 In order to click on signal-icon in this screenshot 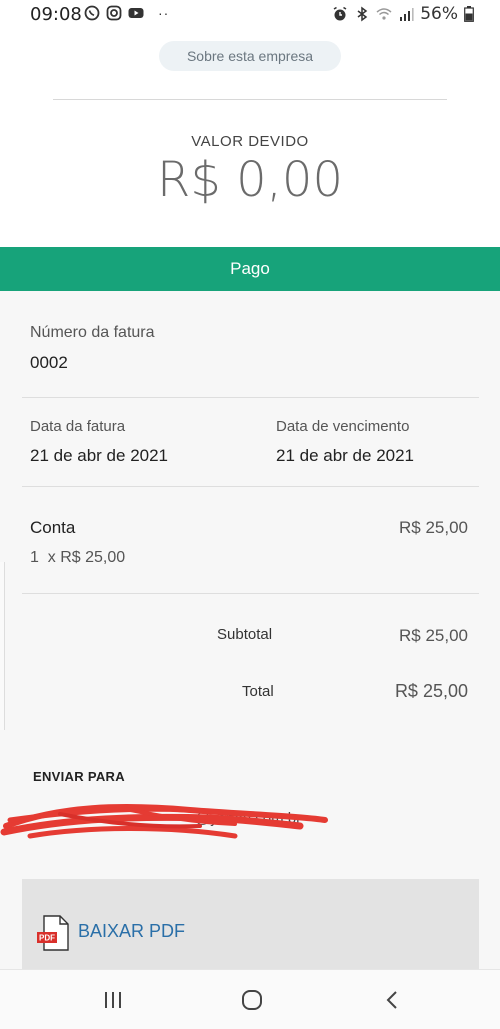, I will do `click(407, 14)`.